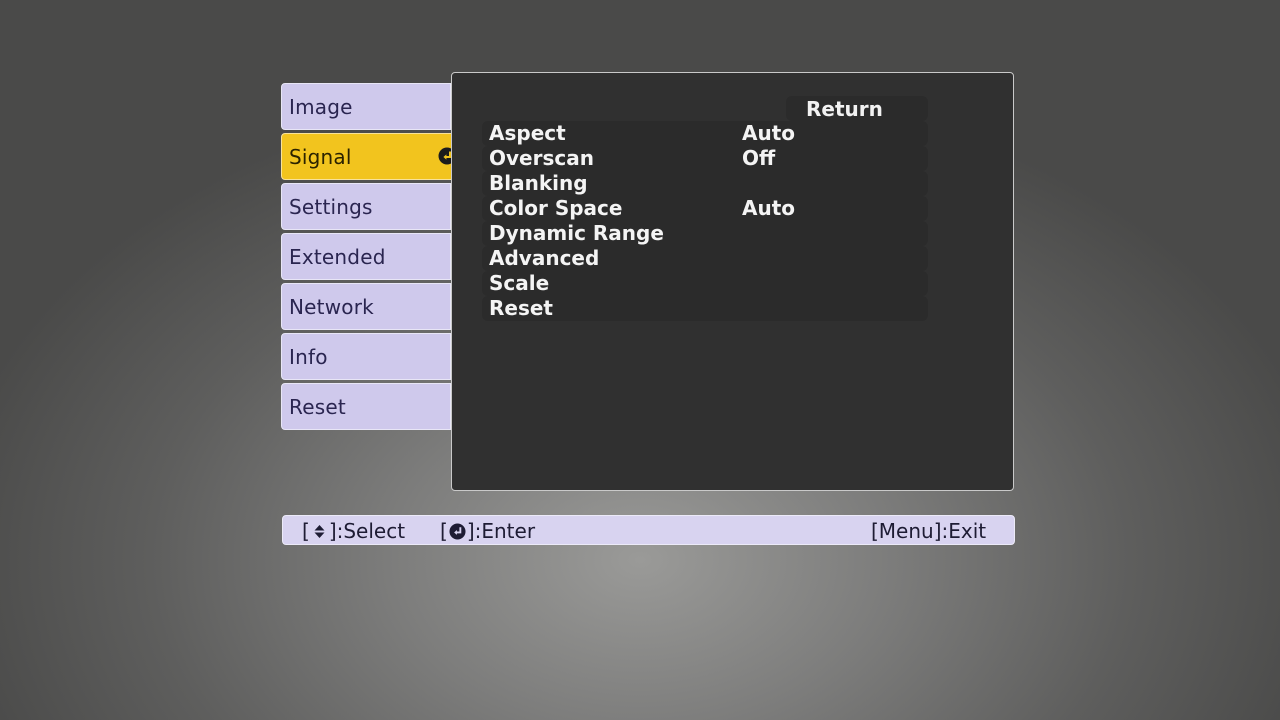 This screenshot has width=1280, height=720. Describe the element at coordinates (331, 307) in the screenshot. I see `tab-label: Network` at that location.